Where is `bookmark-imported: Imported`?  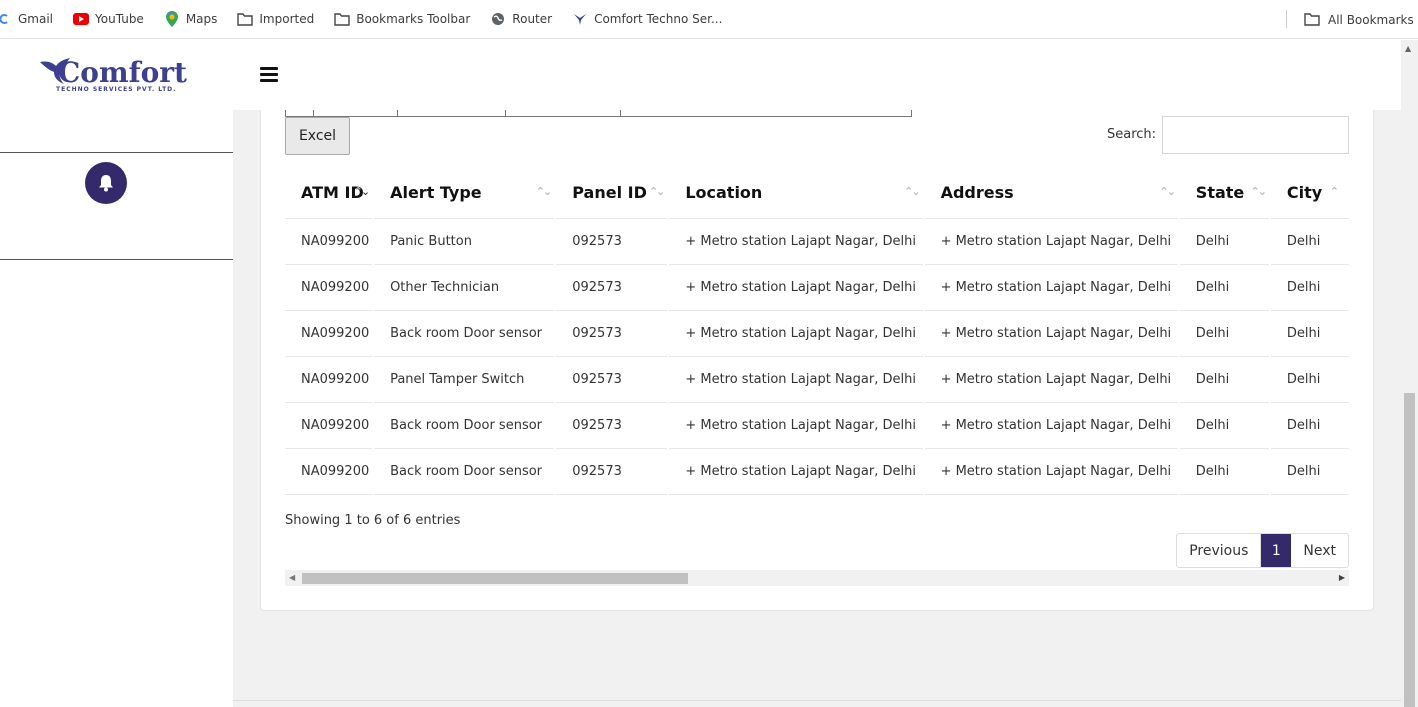 bookmark-imported: Imported is located at coordinates (275, 19).